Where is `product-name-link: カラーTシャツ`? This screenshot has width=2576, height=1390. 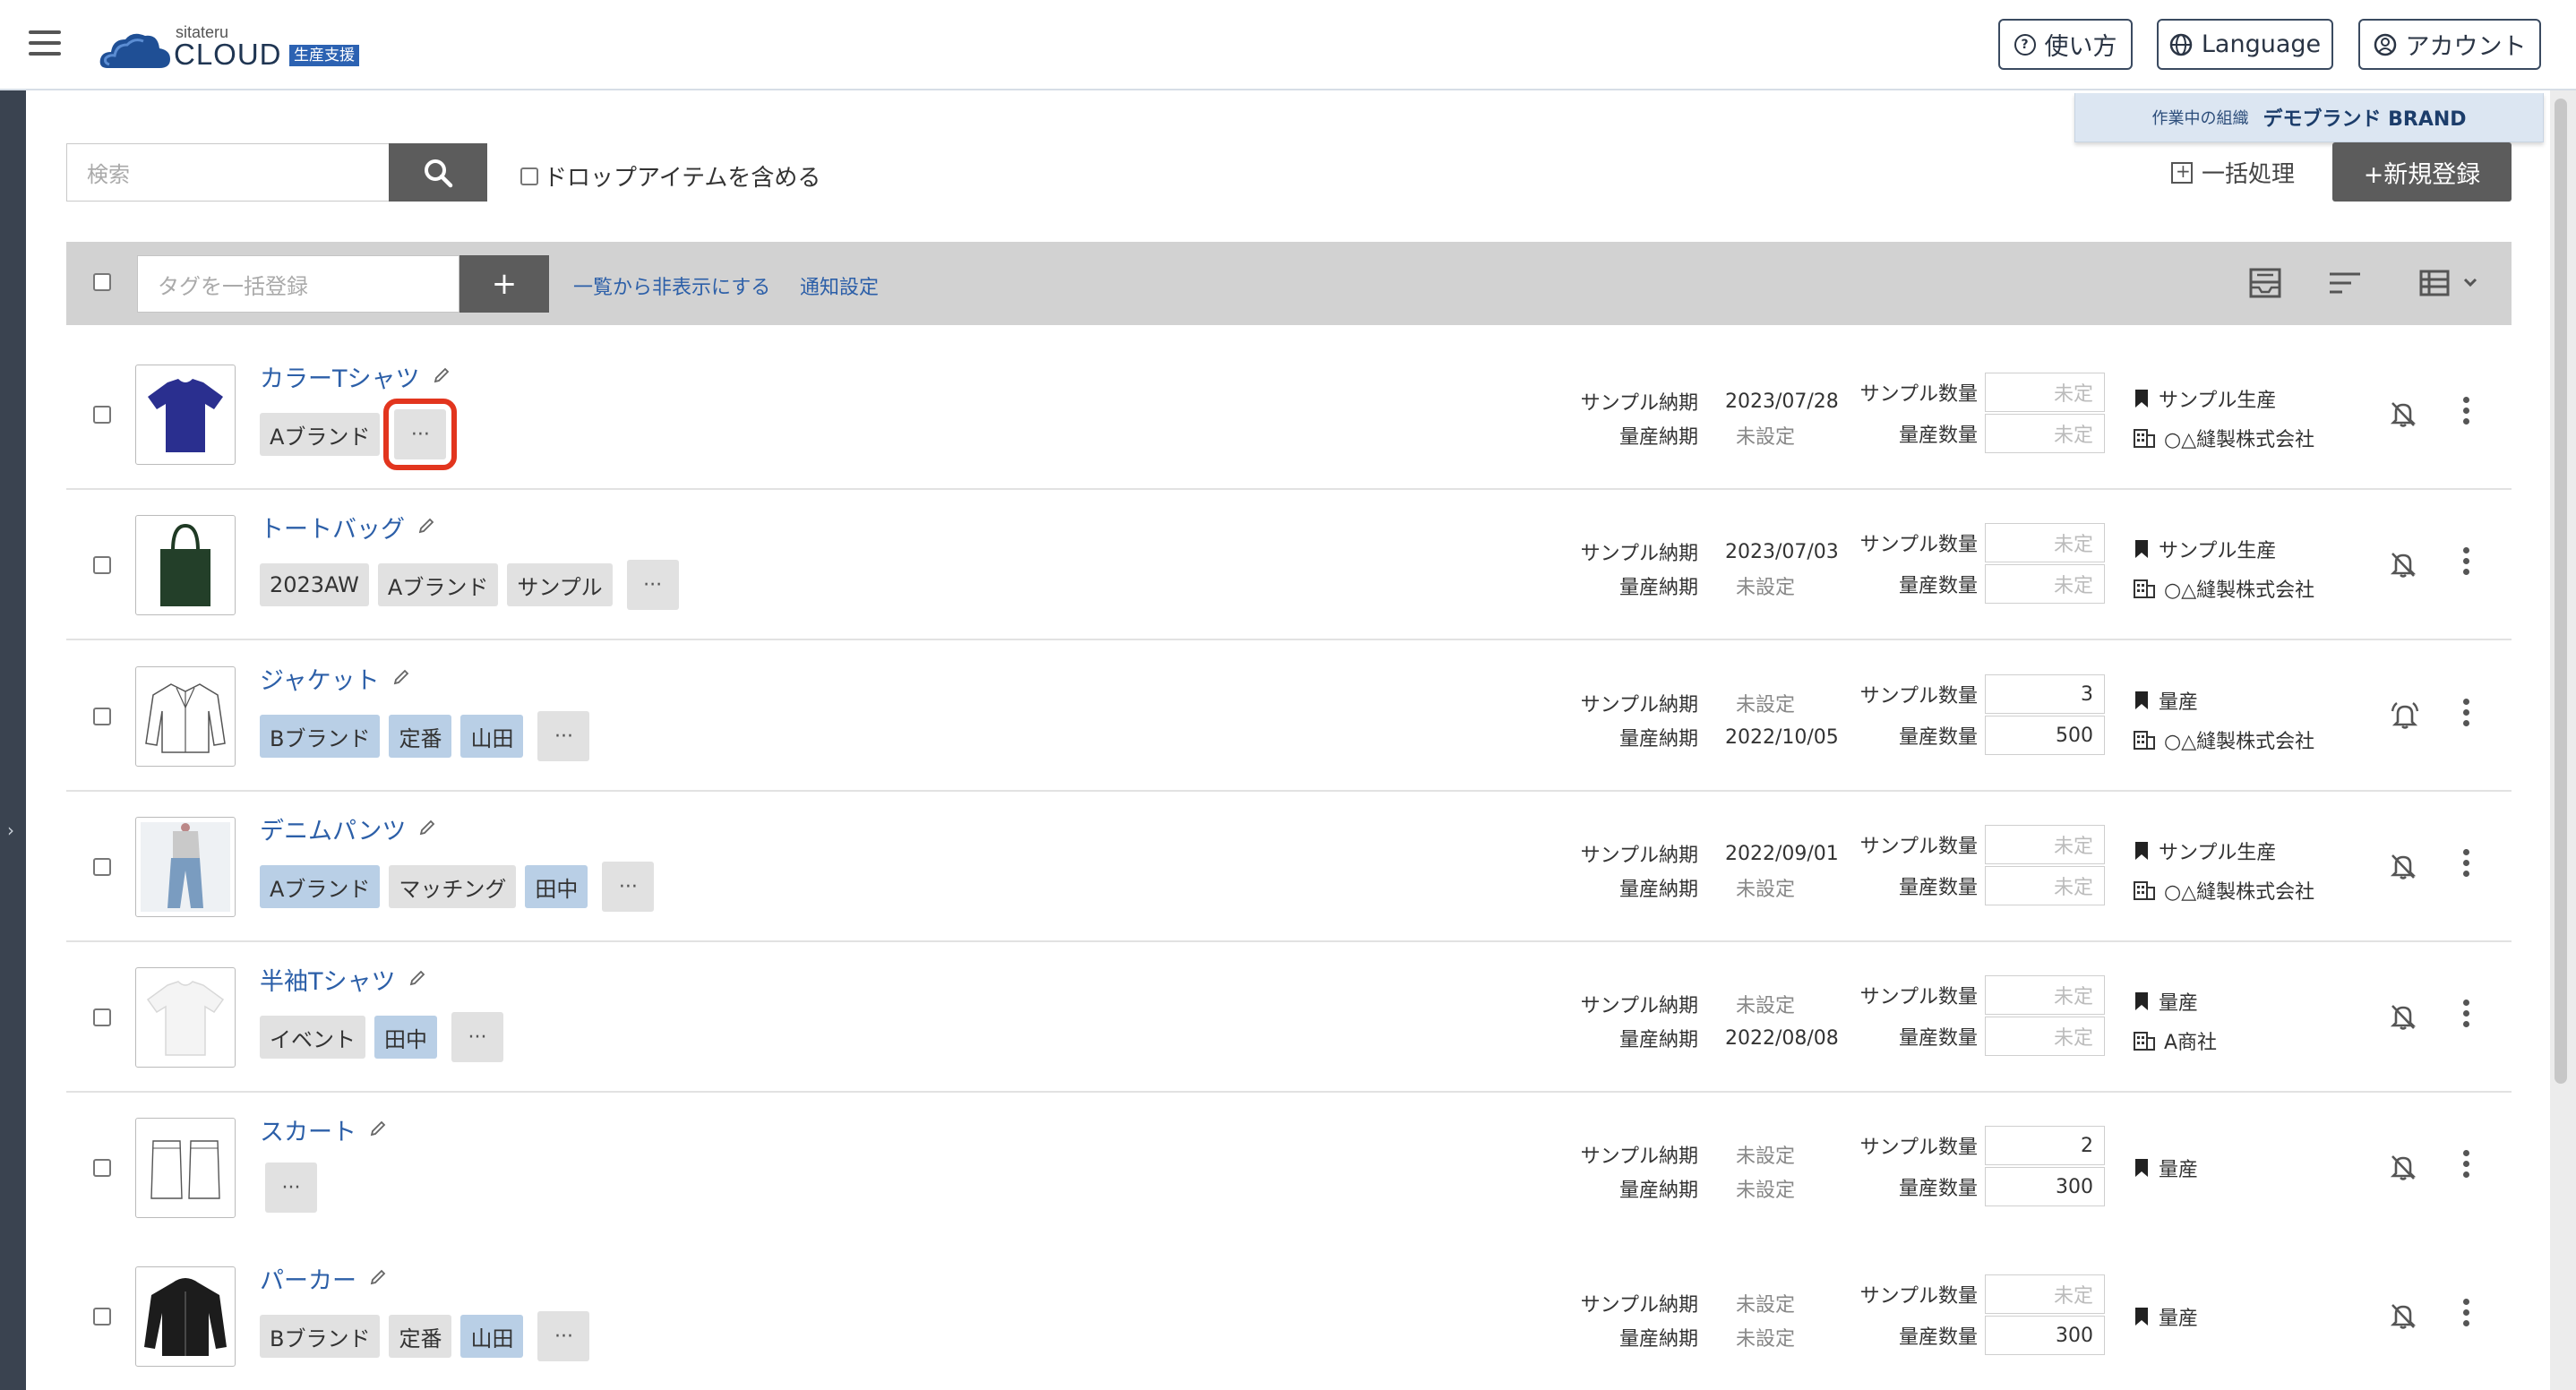
product-name-link: カラーTシャツ is located at coordinates (355, 377).